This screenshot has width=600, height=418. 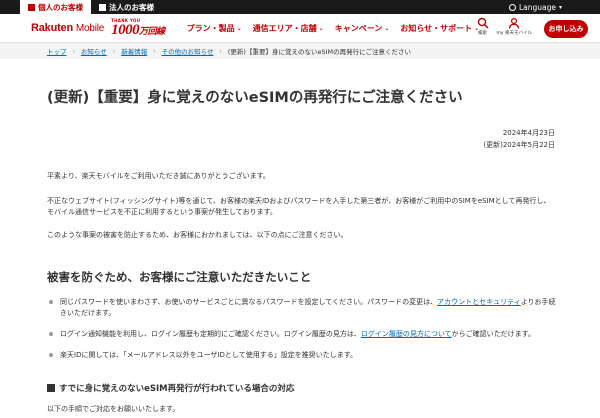 I want to click on language-selector: Language ▾, so click(x=535, y=7).